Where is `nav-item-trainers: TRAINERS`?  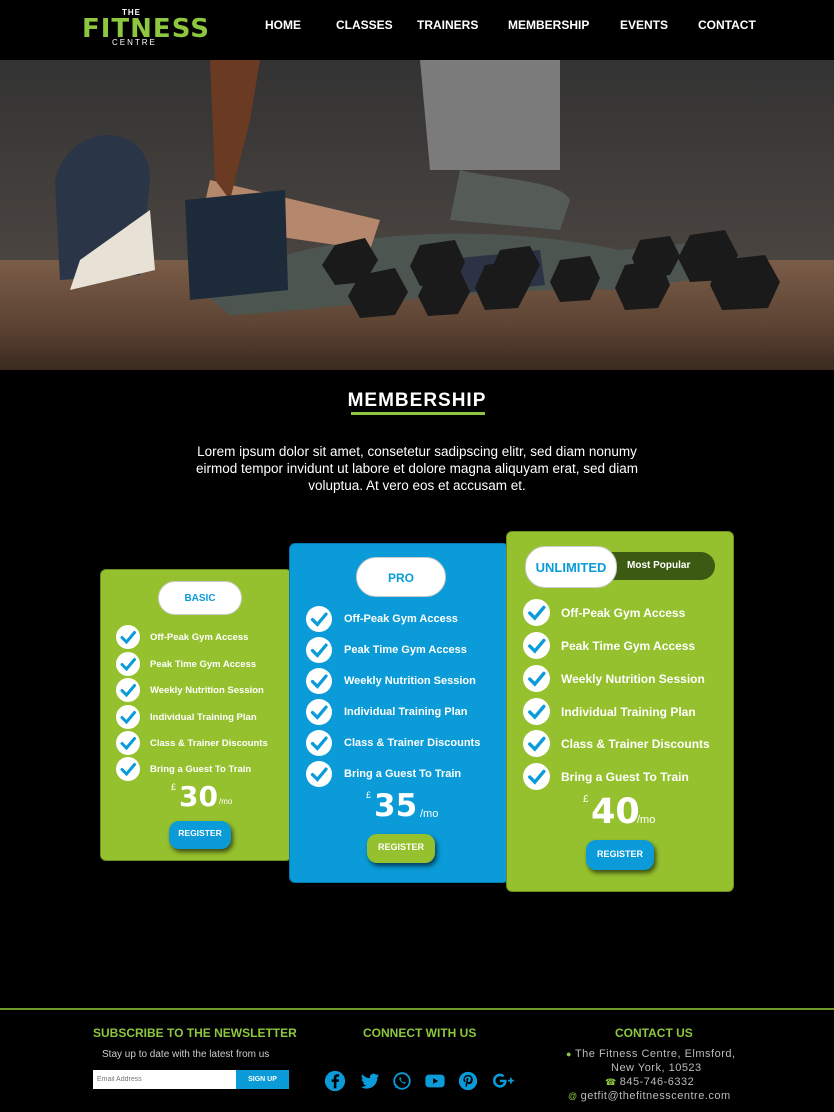
nav-item-trainers: TRAINERS is located at coordinates (447, 25).